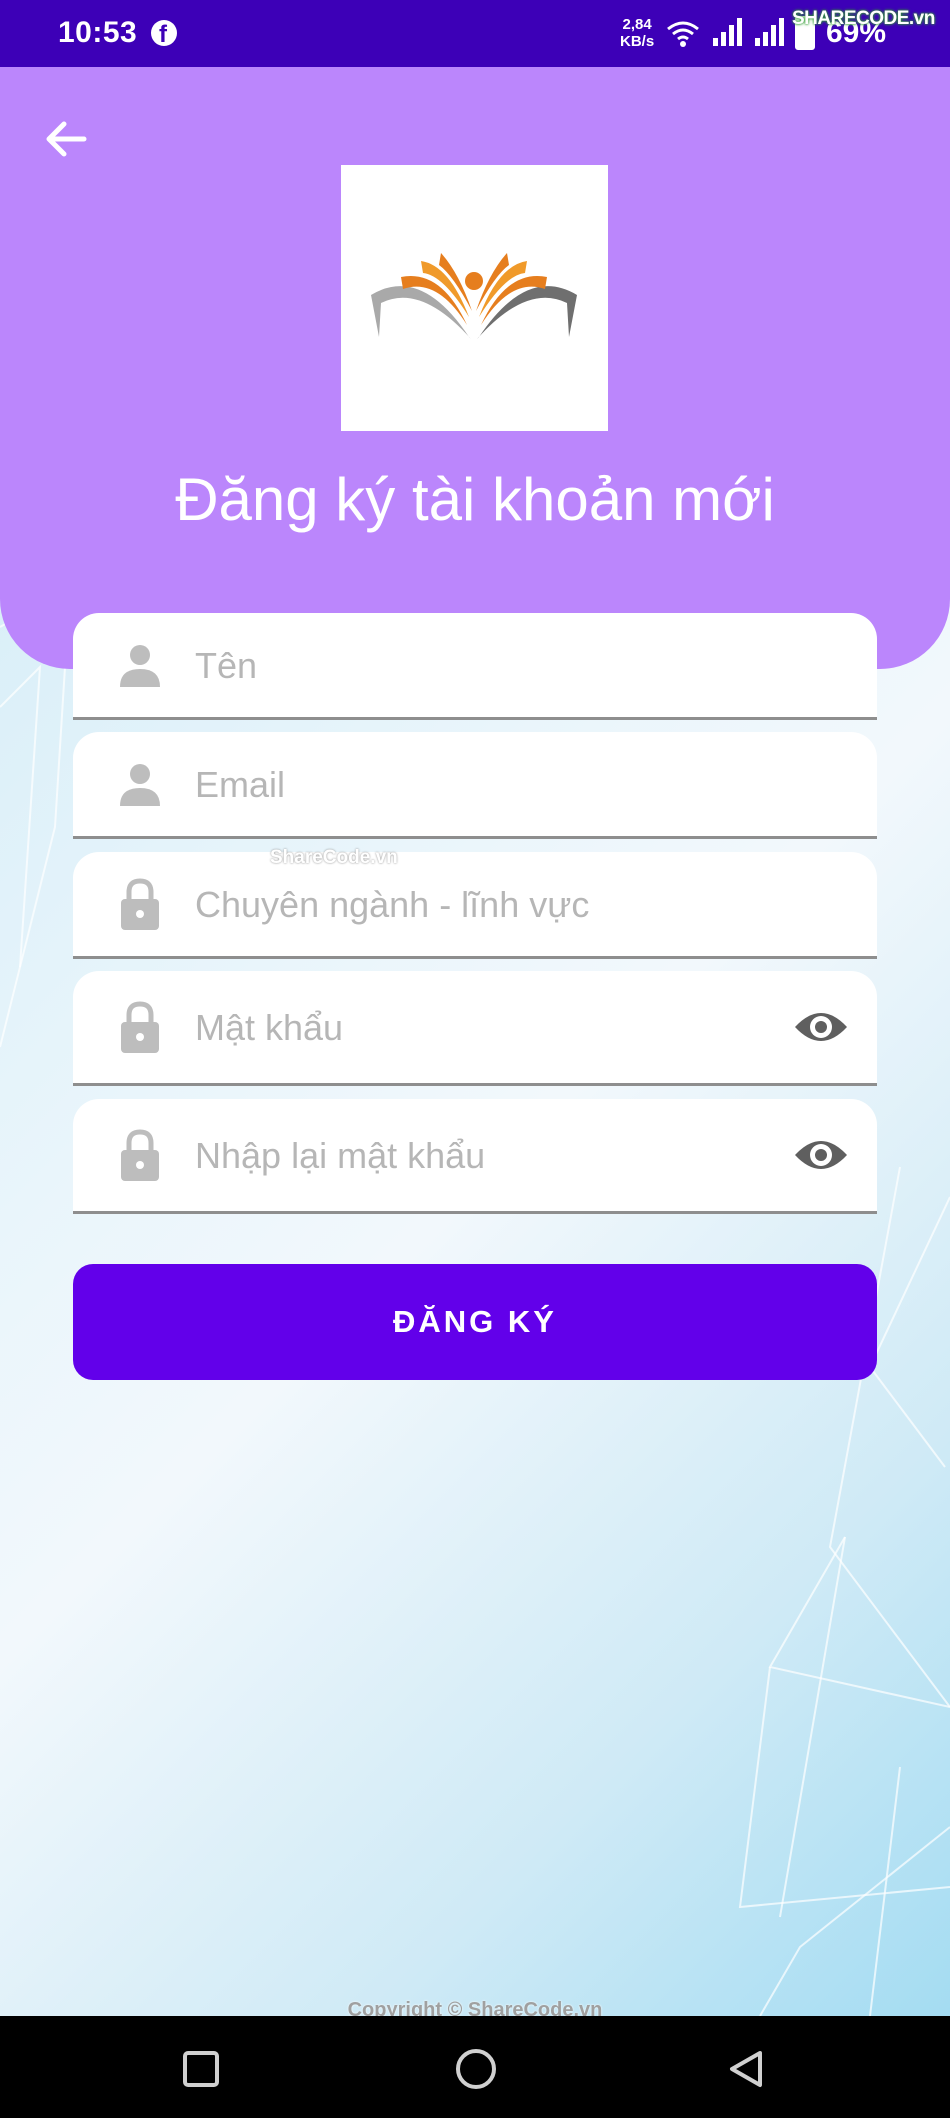 The height and width of the screenshot is (2118, 950). What do you see at coordinates (98, 32) in the screenshot?
I see `status-time: 10:53` at bounding box center [98, 32].